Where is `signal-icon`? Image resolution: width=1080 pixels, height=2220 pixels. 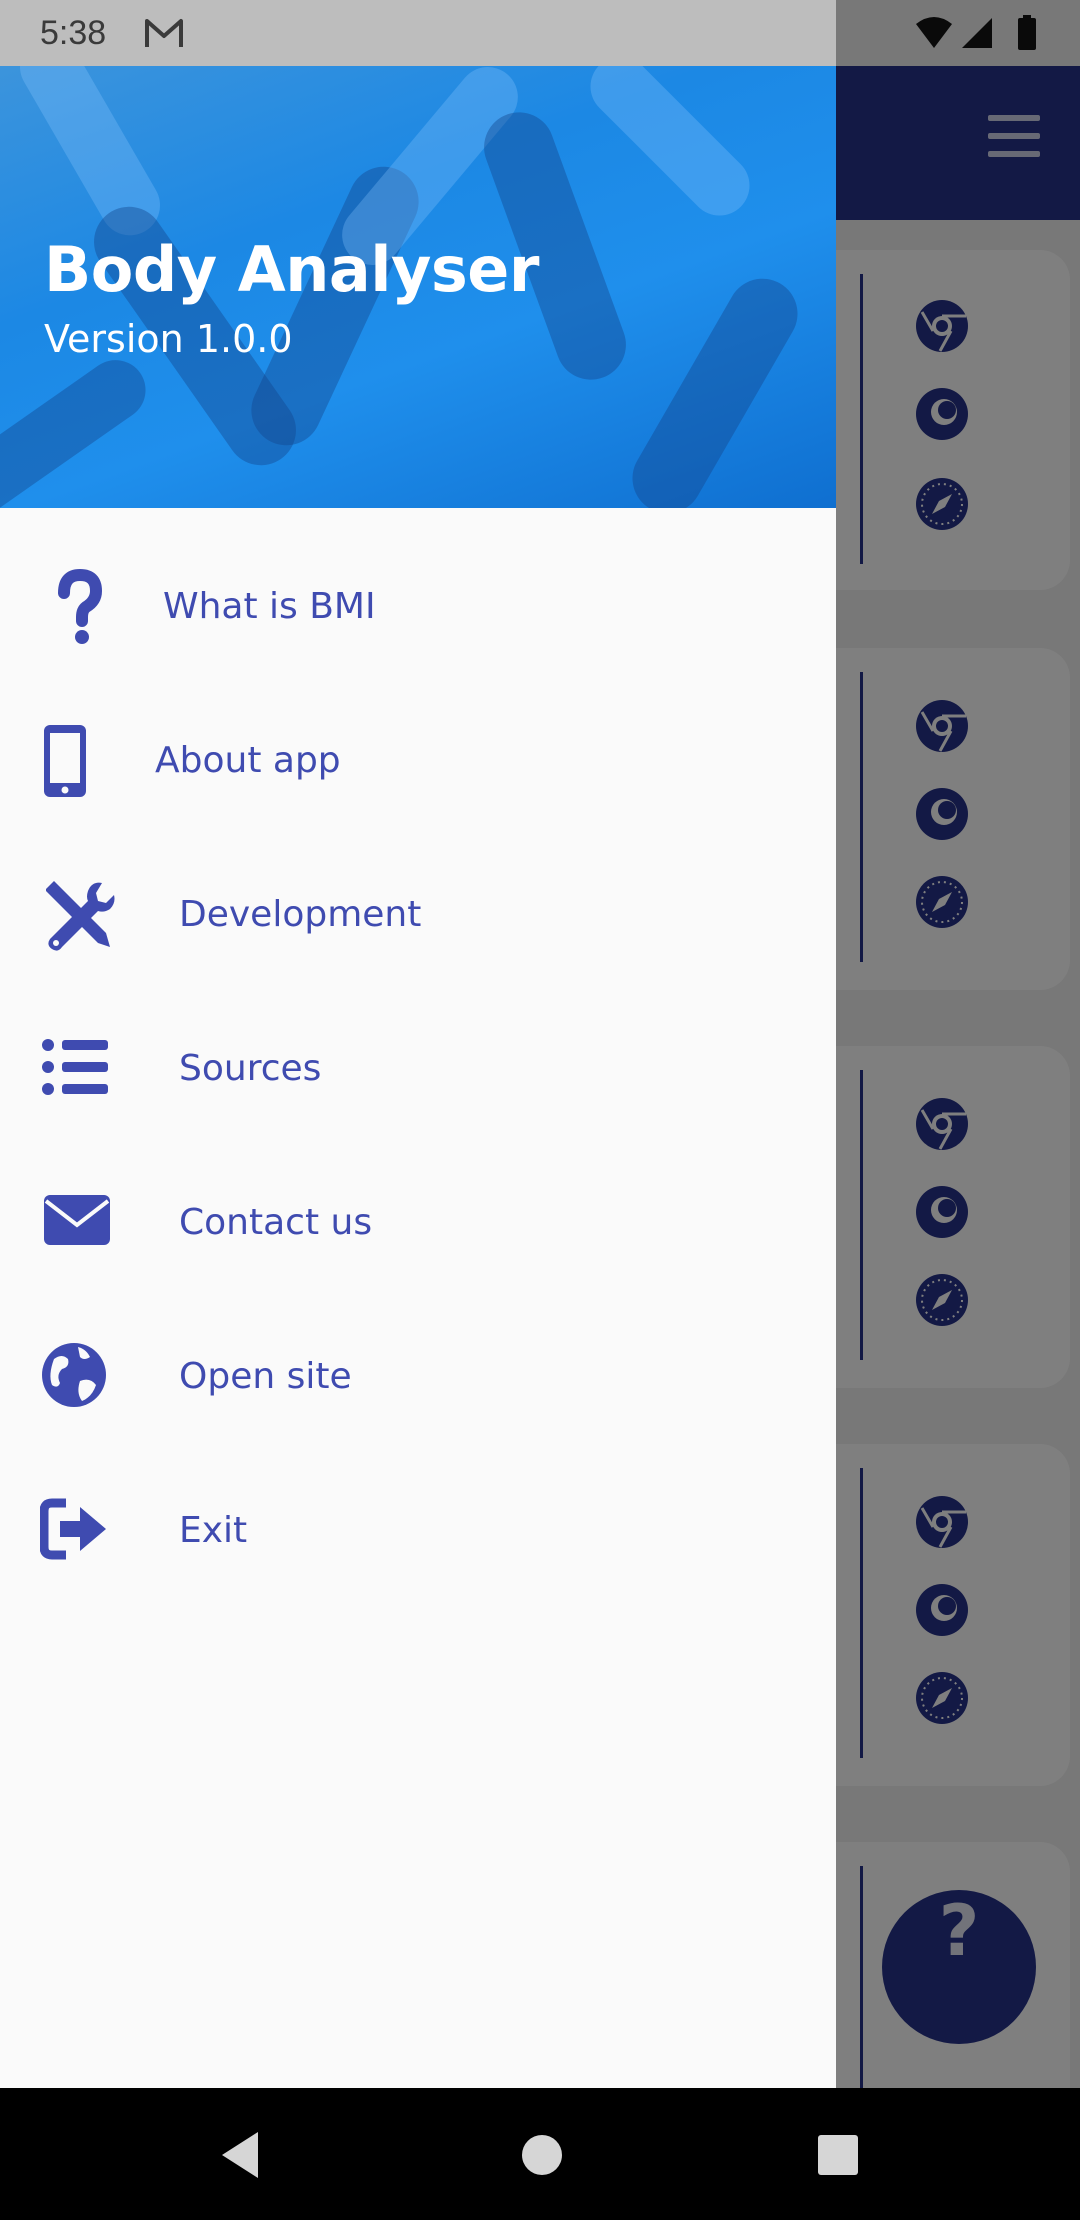 signal-icon is located at coordinates (977, 33).